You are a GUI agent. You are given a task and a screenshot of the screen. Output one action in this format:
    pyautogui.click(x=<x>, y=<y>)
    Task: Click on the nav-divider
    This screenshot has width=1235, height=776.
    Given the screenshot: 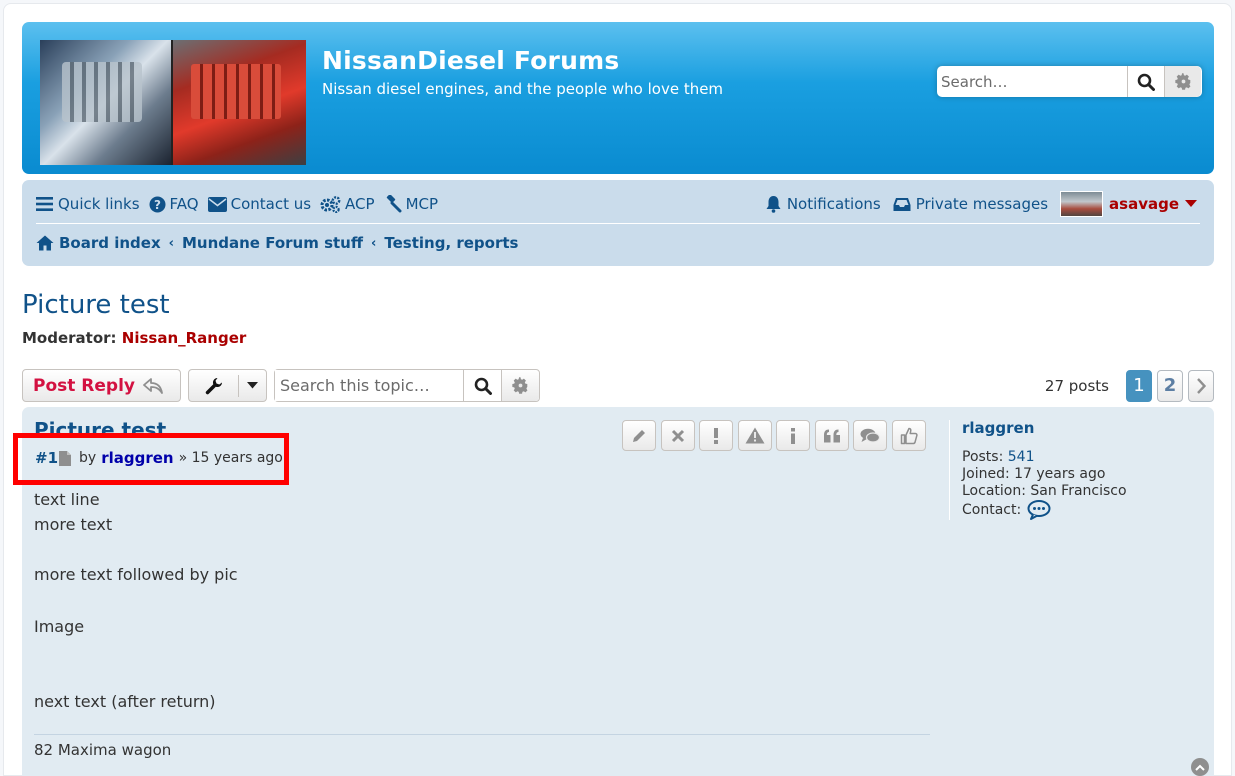 What is the action you would take?
    pyautogui.click(x=618, y=223)
    